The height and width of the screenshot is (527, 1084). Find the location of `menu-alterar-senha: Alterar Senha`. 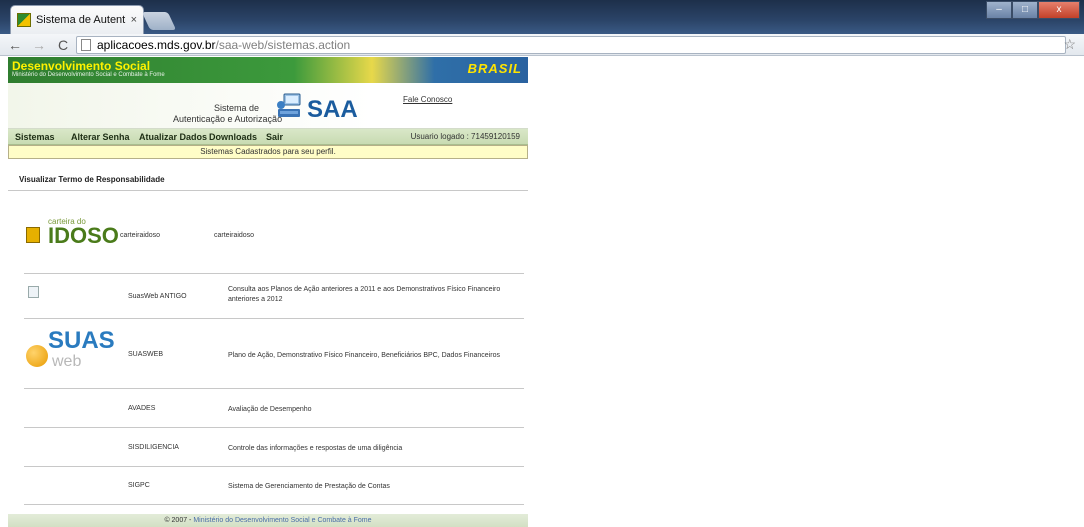

menu-alterar-senha: Alterar Senha is located at coordinates (100, 137).